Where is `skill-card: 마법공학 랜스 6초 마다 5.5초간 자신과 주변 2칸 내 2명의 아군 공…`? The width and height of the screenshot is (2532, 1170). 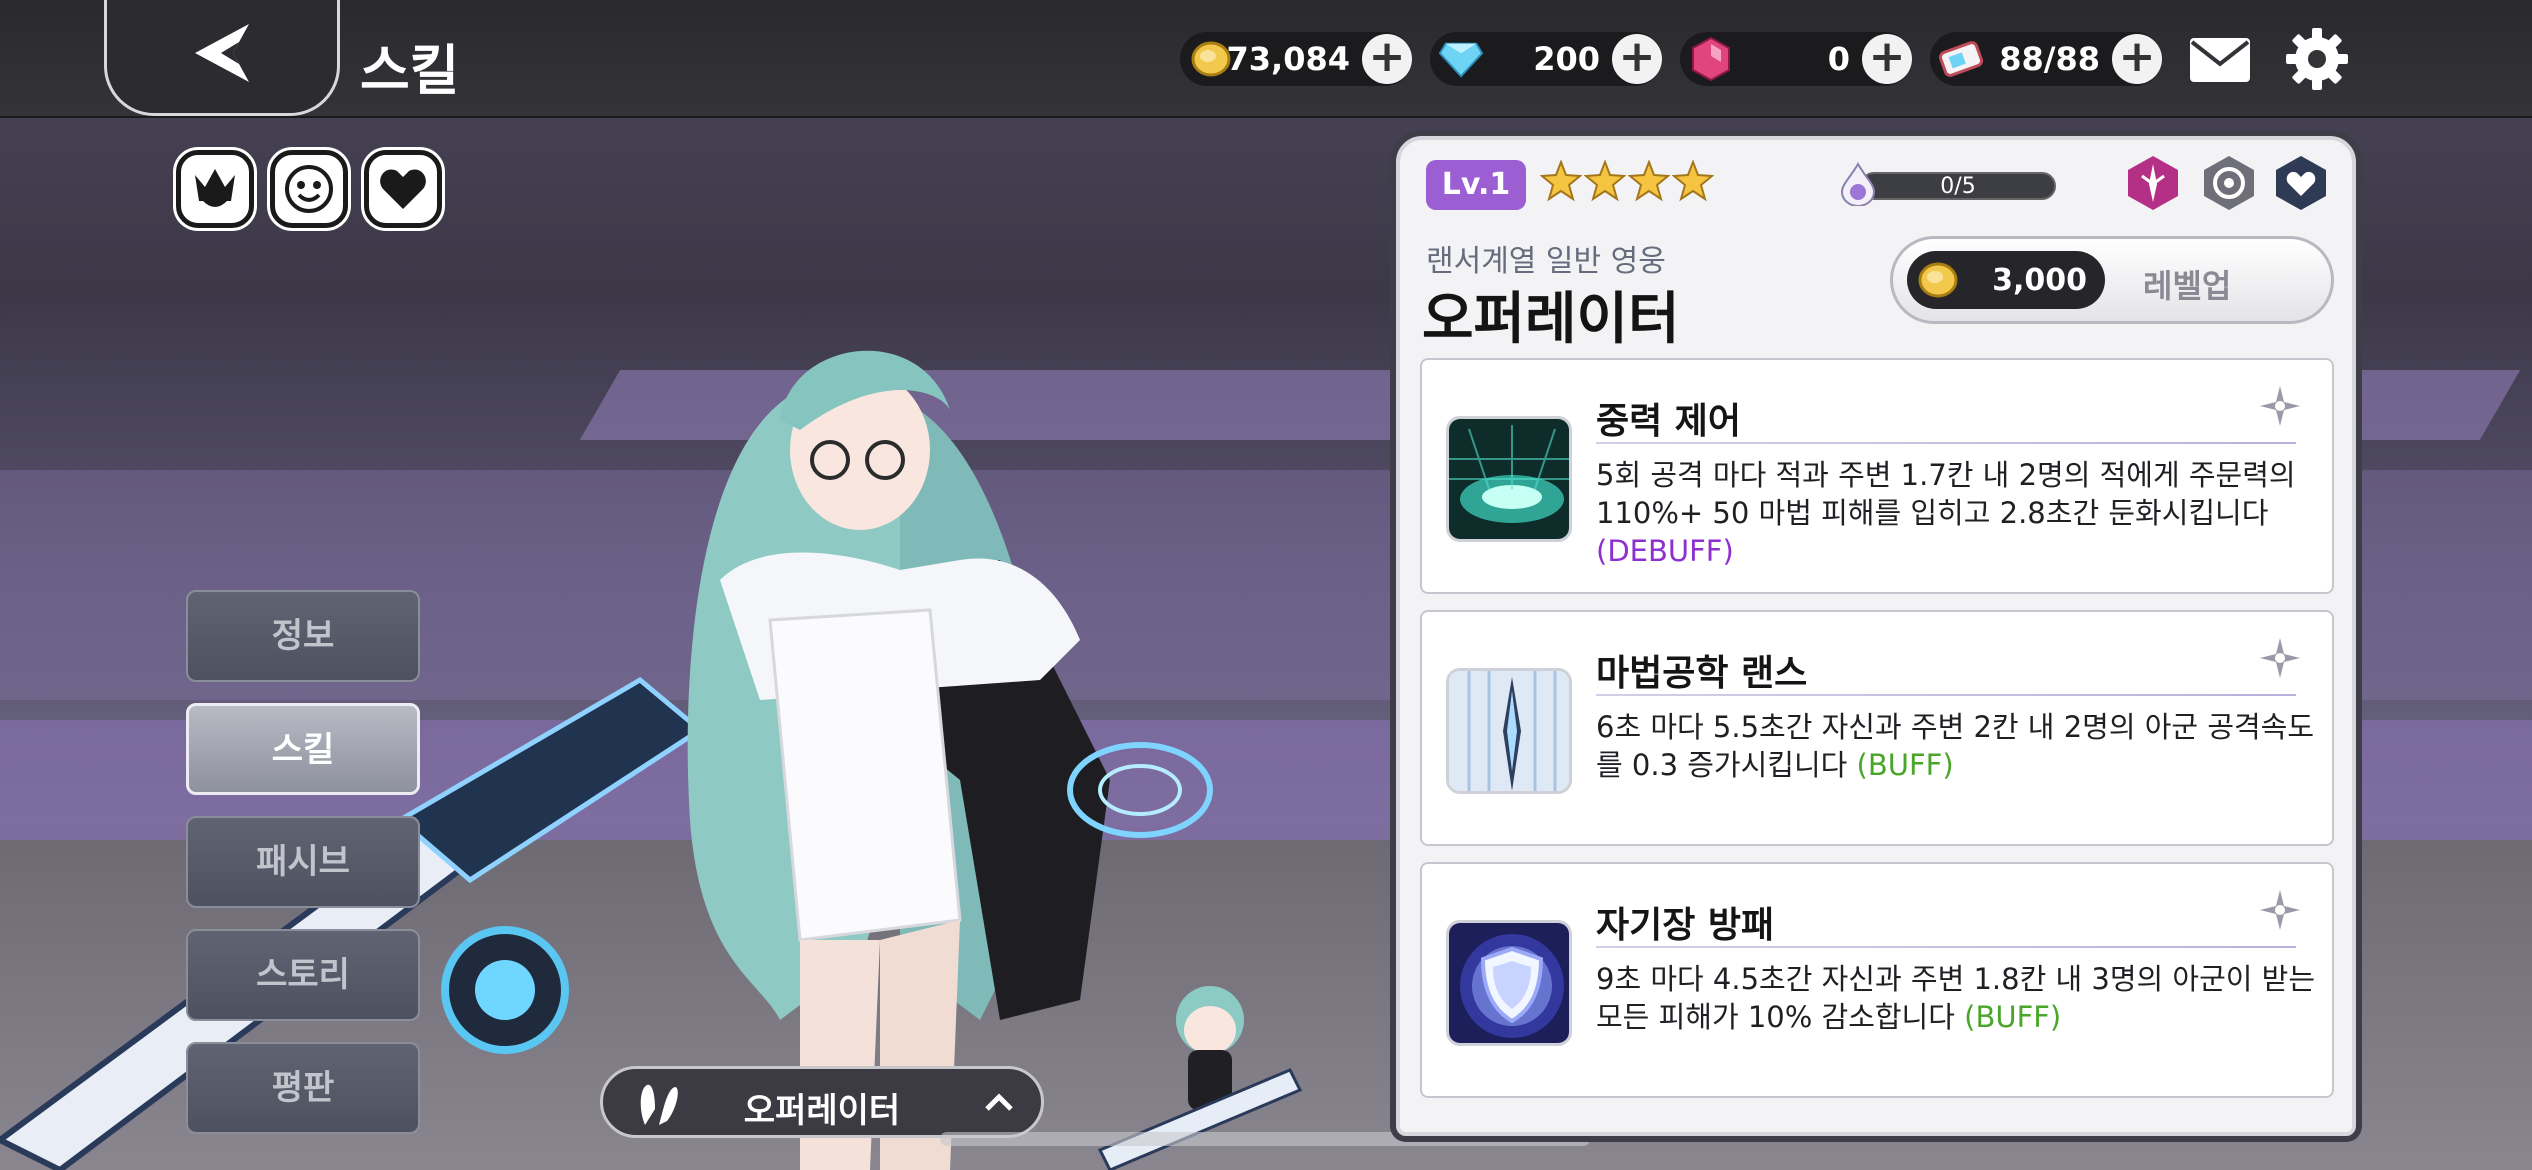 skill-card: 마법공학 랜스 6초 마다 5.5초간 자신과 주변 2칸 내 2명의 아군 공… is located at coordinates (1877, 728).